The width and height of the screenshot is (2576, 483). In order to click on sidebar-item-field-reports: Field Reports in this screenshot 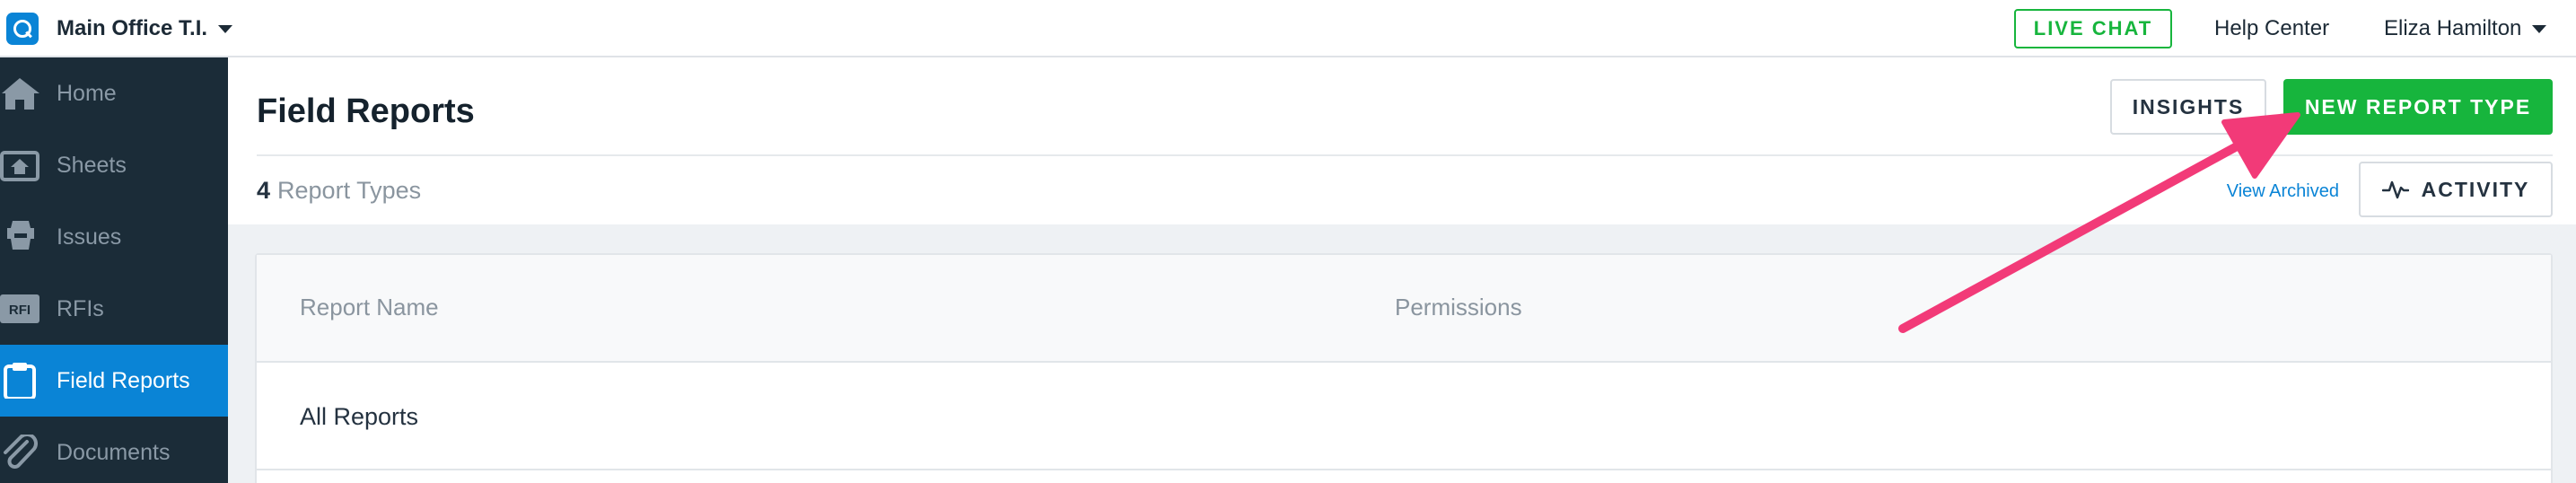, I will do `click(114, 381)`.